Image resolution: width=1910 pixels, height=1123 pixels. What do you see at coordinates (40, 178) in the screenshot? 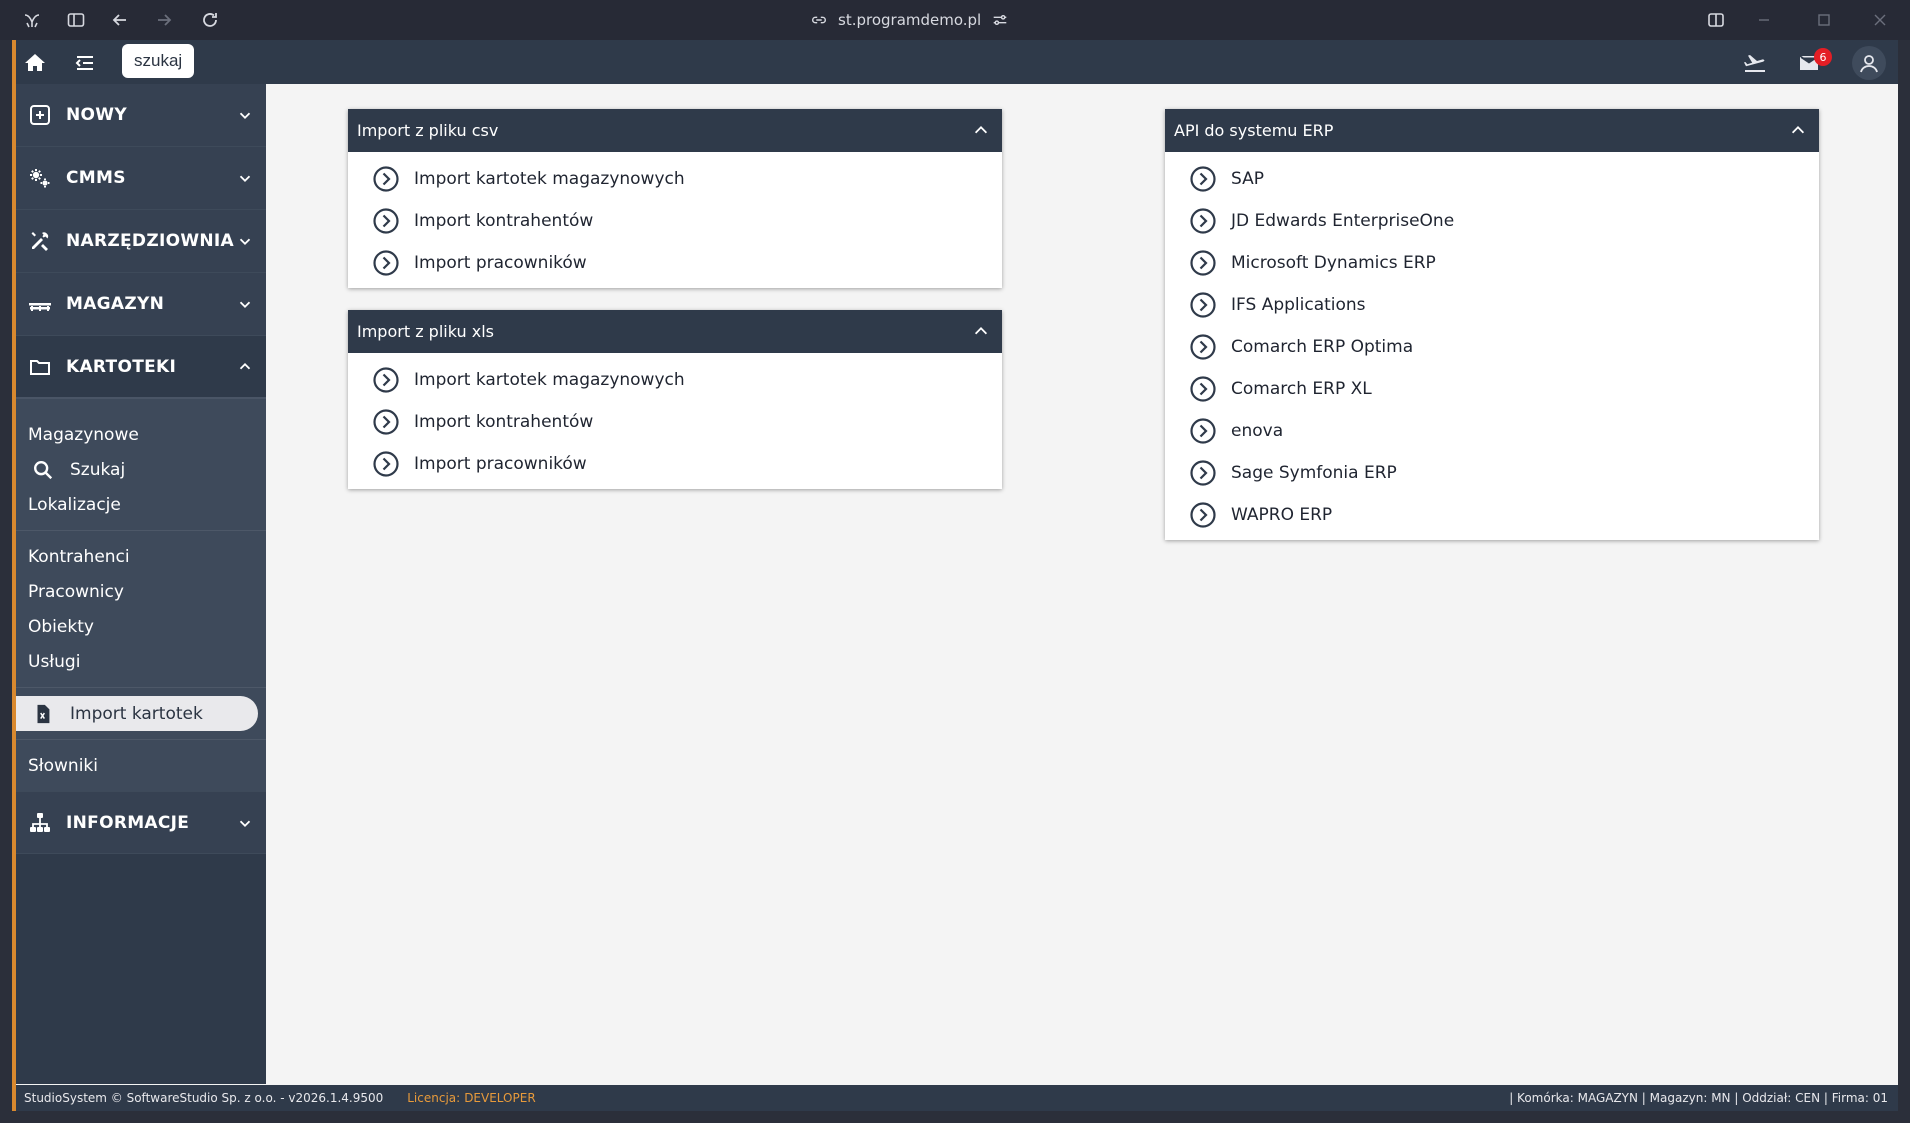
I see `gears-icon` at bounding box center [40, 178].